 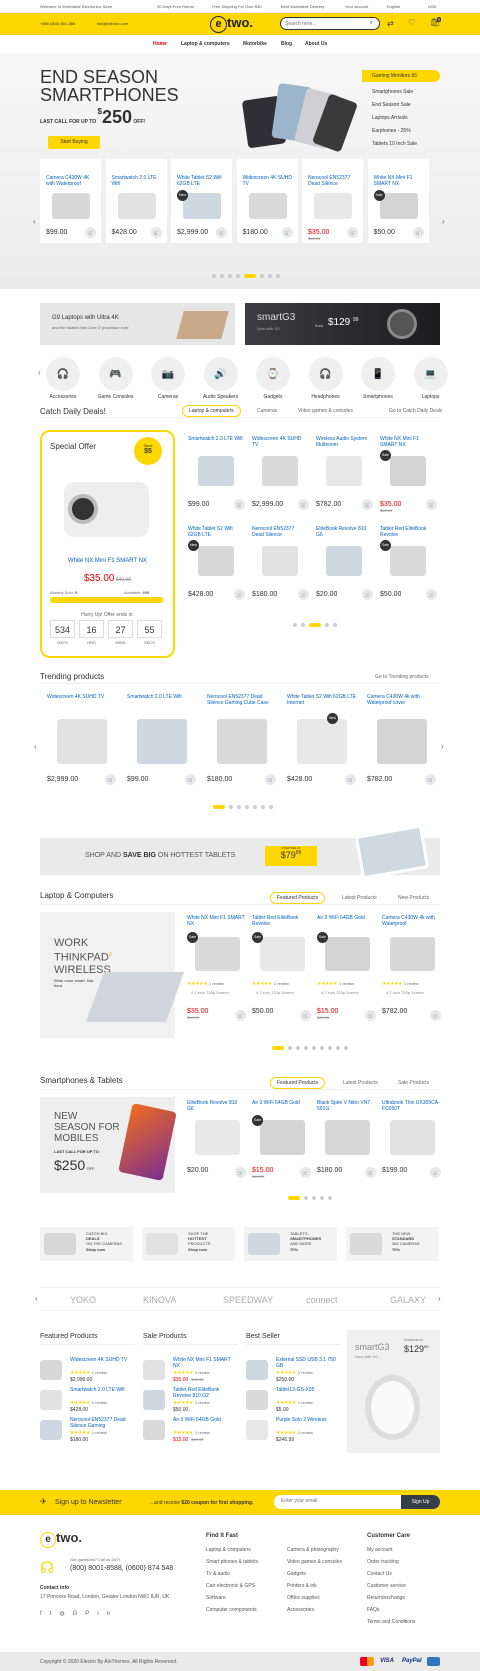 What do you see at coordinates (232, 1586) in the screenshot?
I see `footer-link: Cart electronic & GPS` at bounding box center [232, 1586].